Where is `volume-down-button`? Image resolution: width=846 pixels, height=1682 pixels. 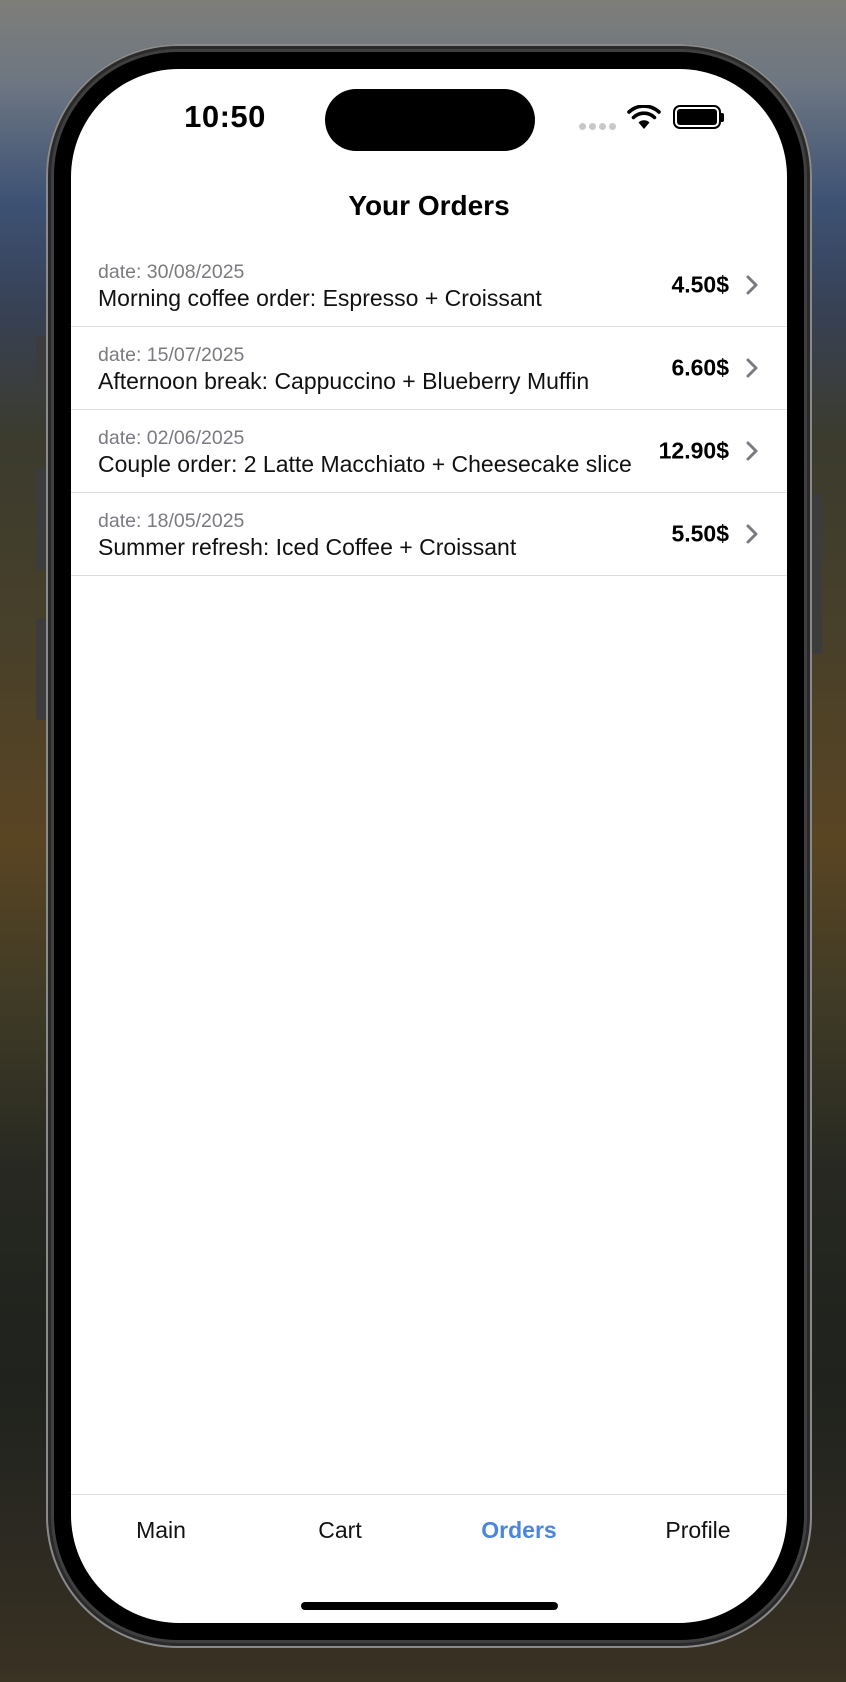
volume-down-button is located at coordinates (41, 669).